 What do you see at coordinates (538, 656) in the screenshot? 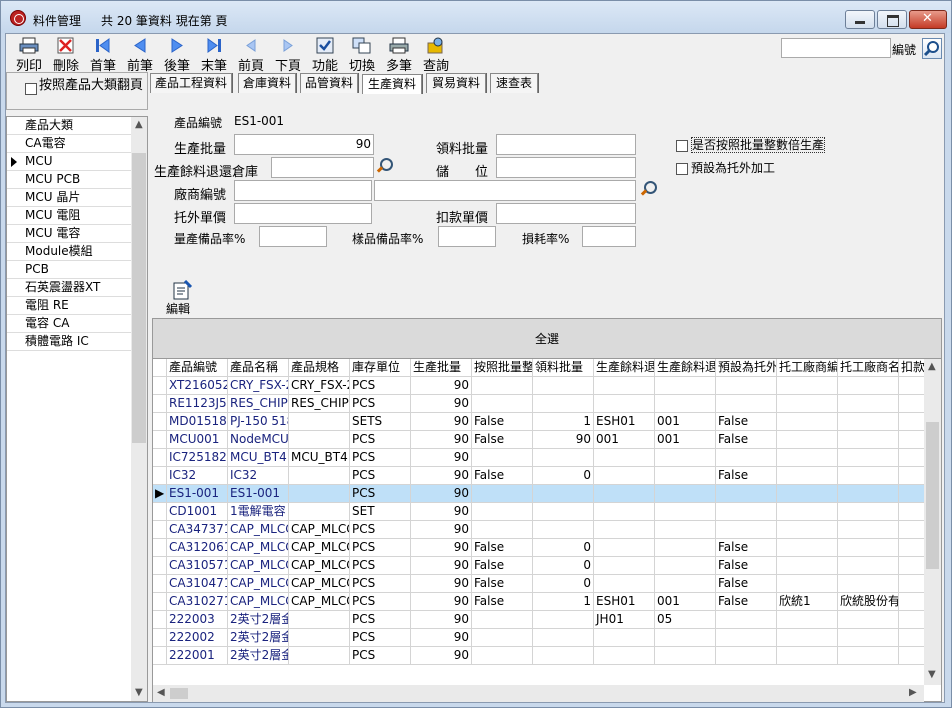
I see `table-row: 222001 2英寸2層金 PCS 90` at bounding box center [538, 656].